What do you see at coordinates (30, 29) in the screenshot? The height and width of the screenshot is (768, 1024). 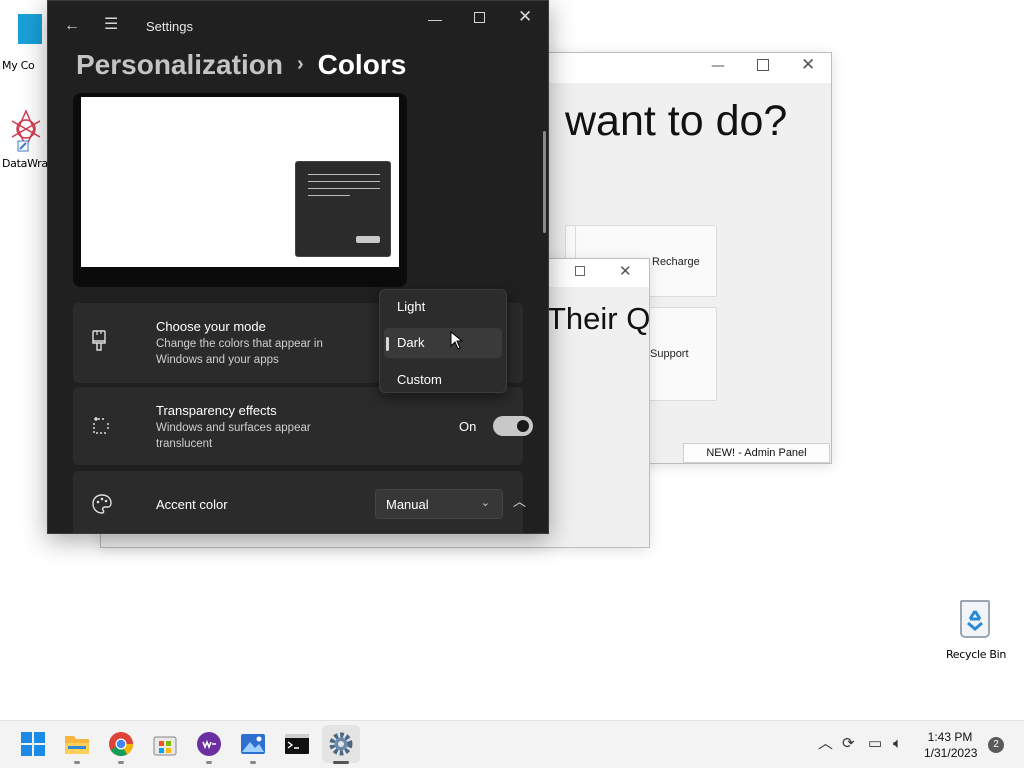 I see `computer-icon` at bounding box center [30, 29].